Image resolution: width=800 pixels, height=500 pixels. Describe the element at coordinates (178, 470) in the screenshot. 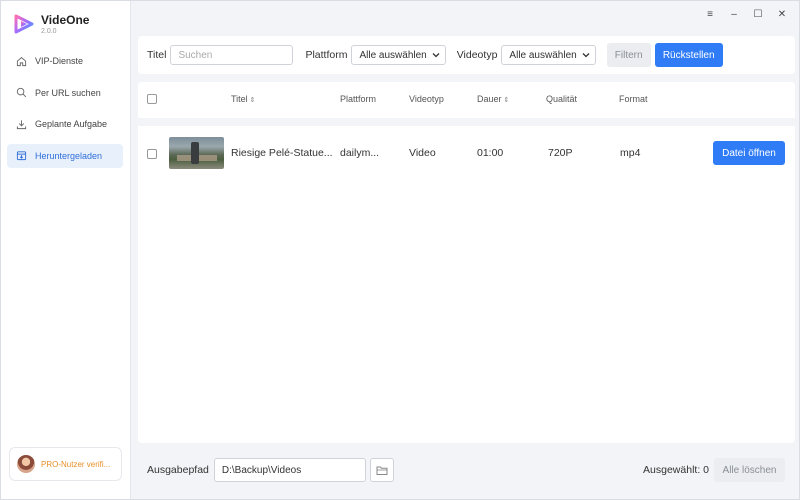

I see `output-path-label: Ausgabepfad` at that location.